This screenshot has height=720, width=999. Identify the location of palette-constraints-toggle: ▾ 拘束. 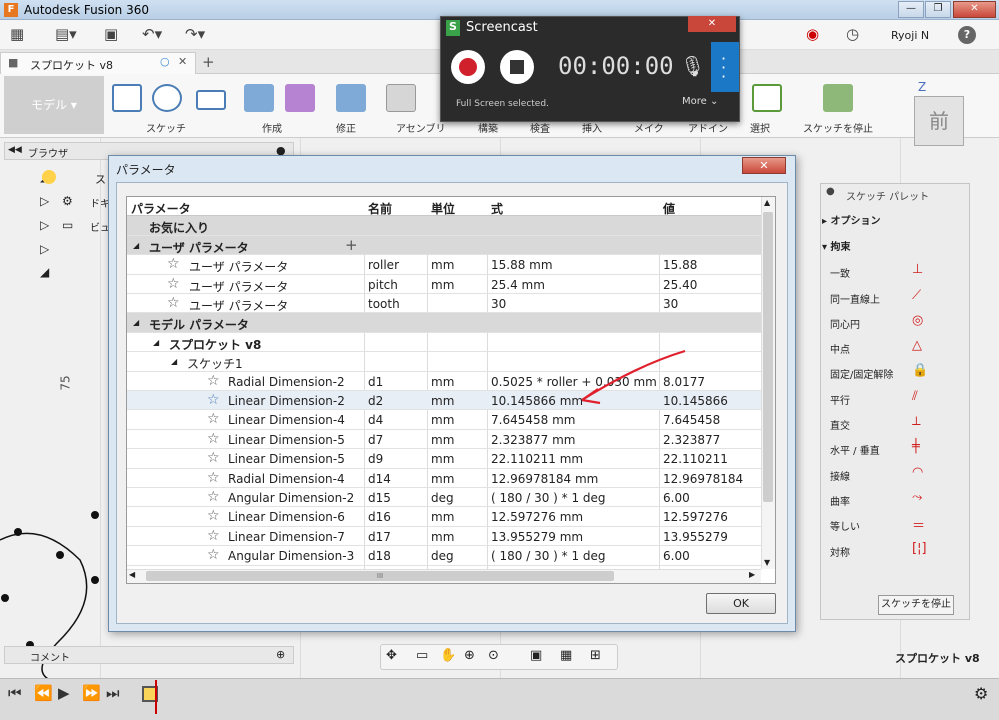
(836, 245).